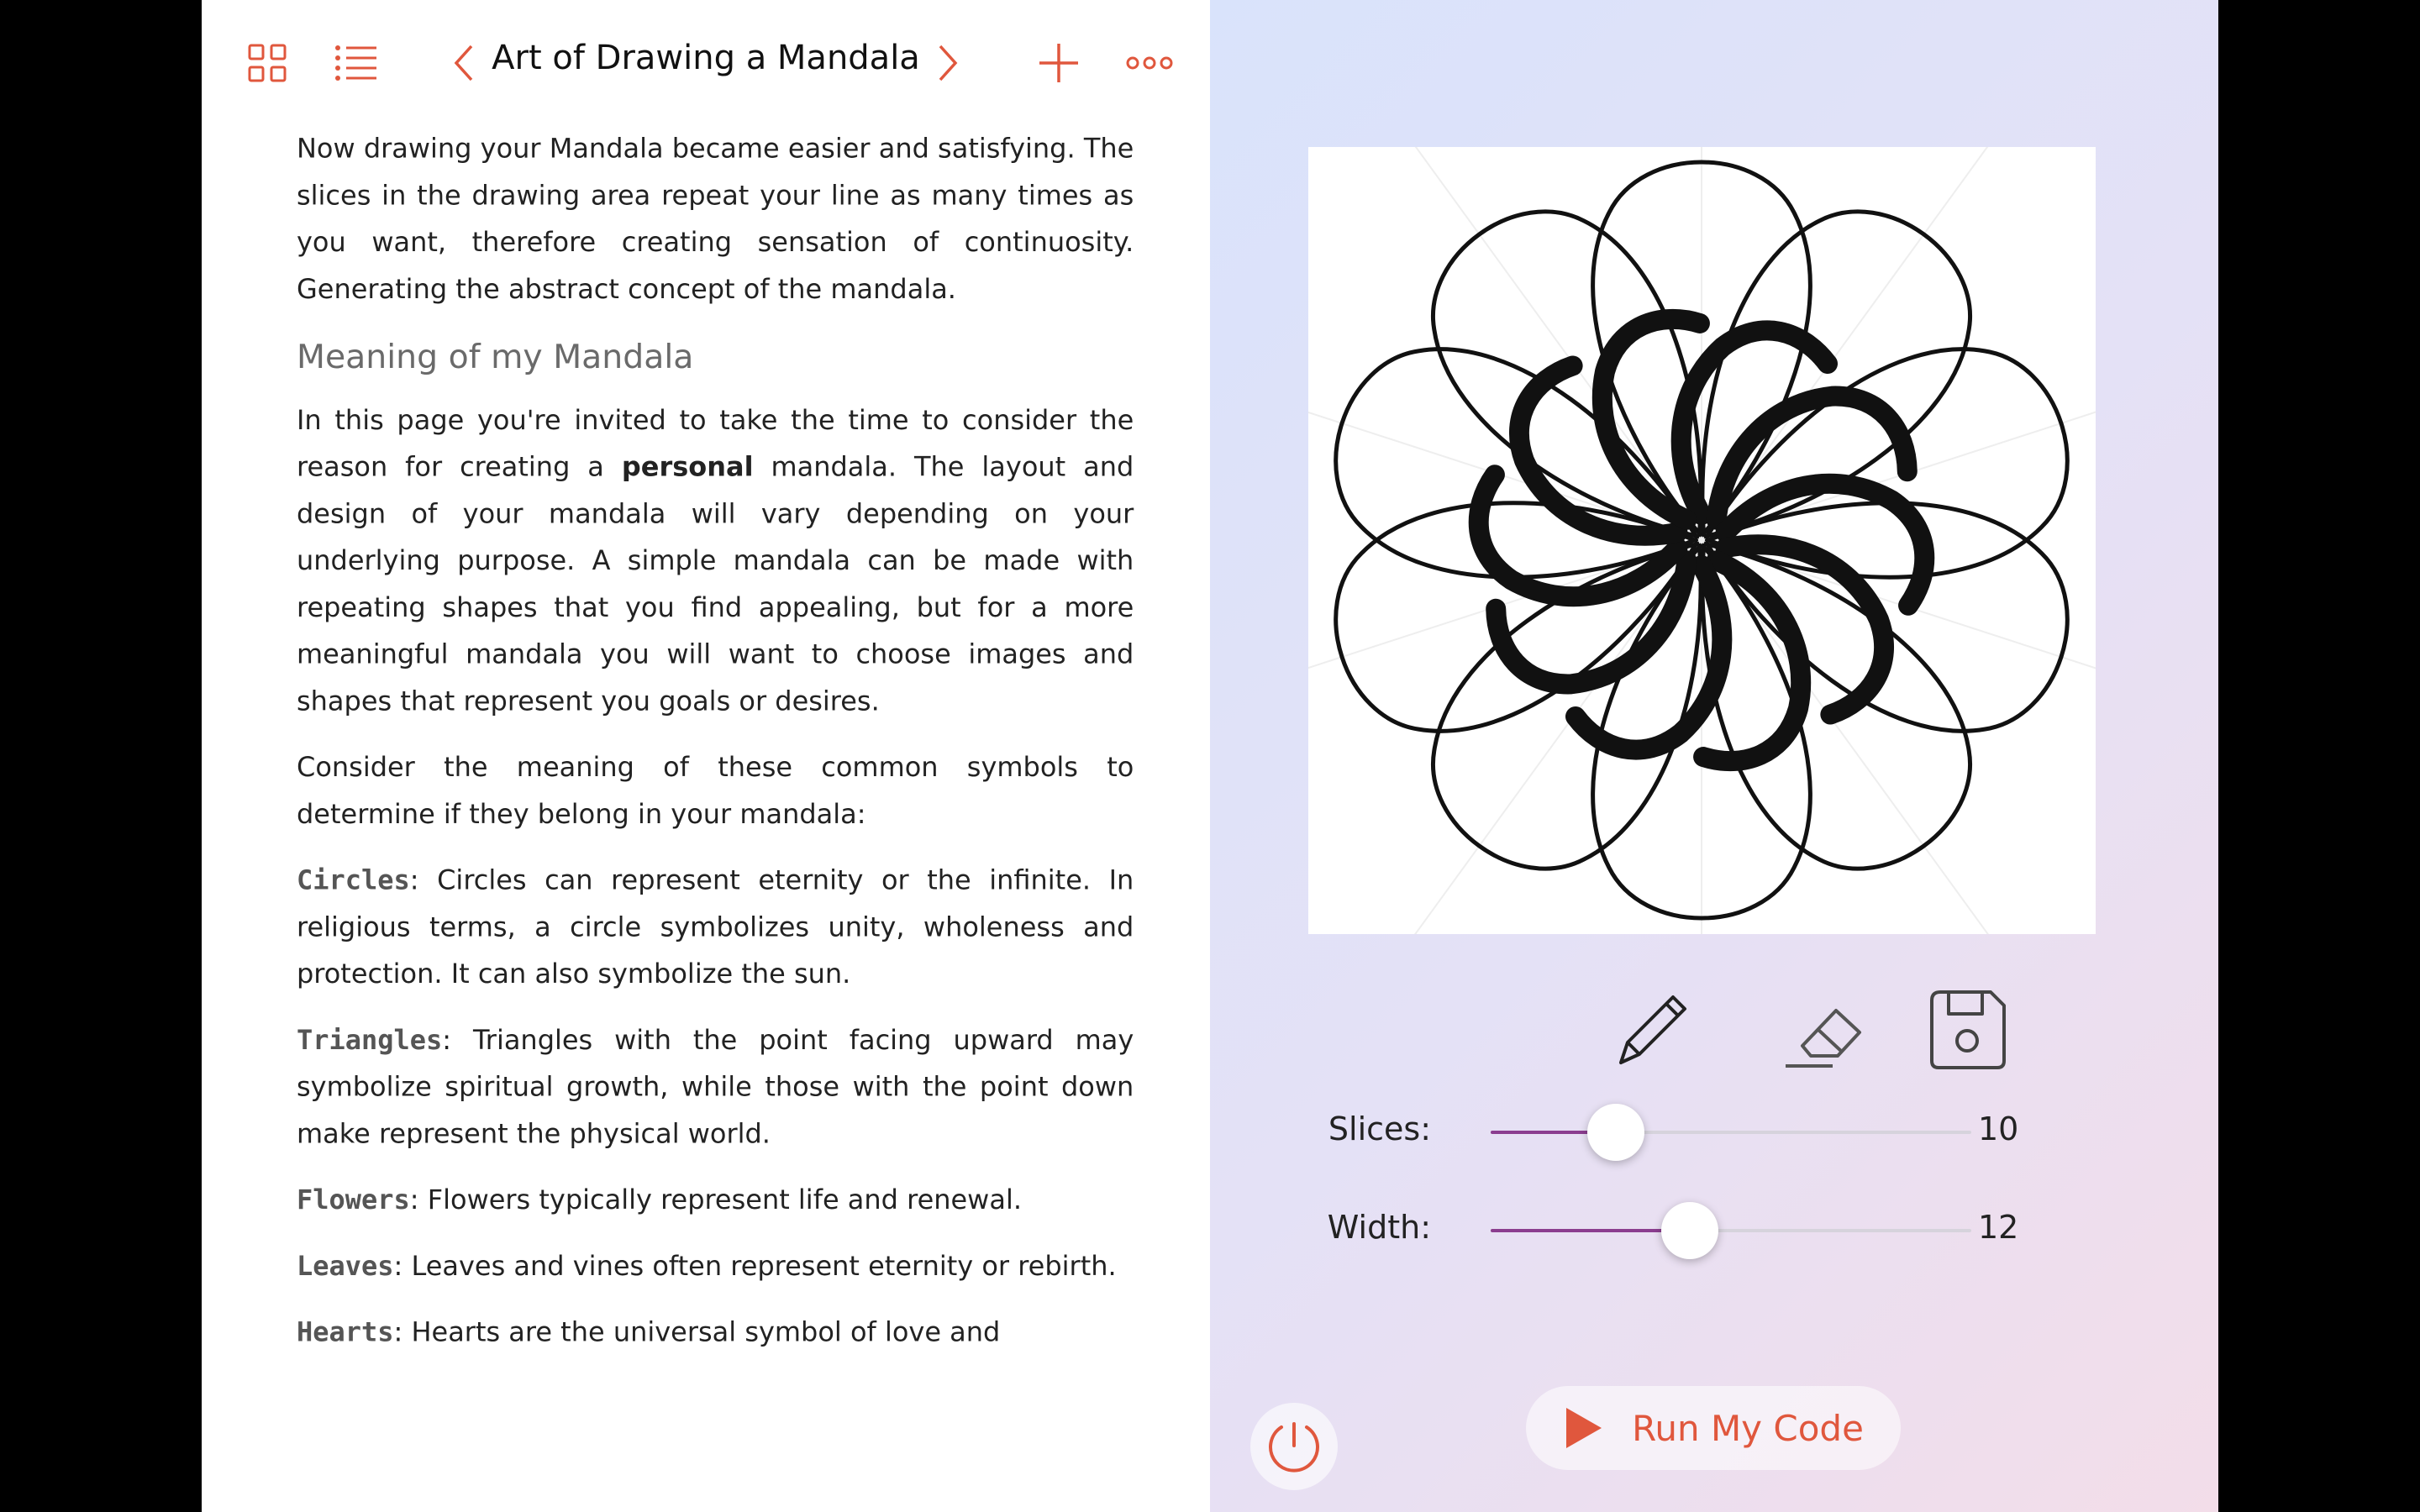 Image resolution: width=2420 pixels, height=1512 pixels. Describe the element at coordinates (1823, 1029) in the screenshot. I see `eraser-icon` at that location.